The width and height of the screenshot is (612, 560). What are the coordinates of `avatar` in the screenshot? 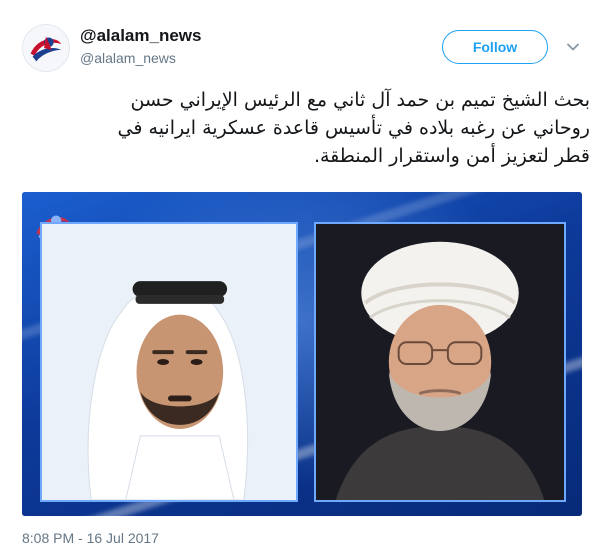 It's located at (46, 48).